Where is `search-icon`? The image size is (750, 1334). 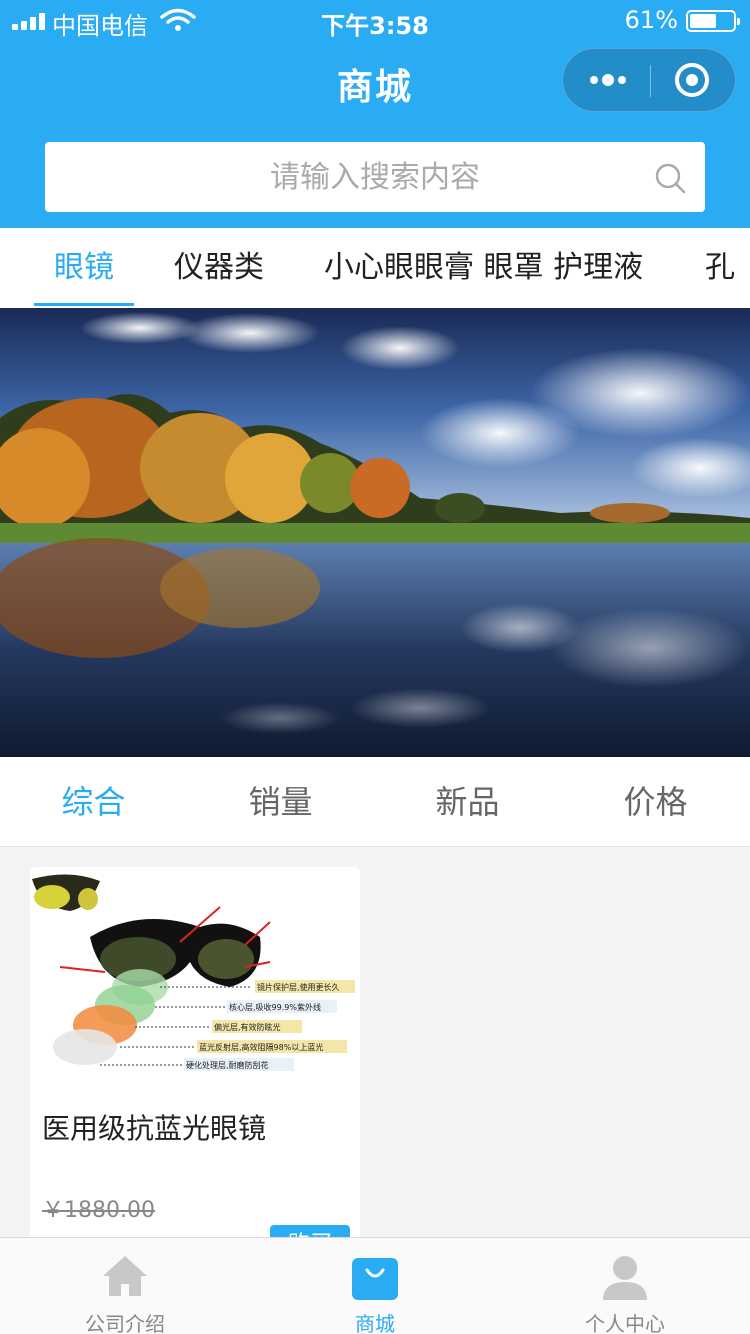 search-icon is located at coordinates (670, 178).